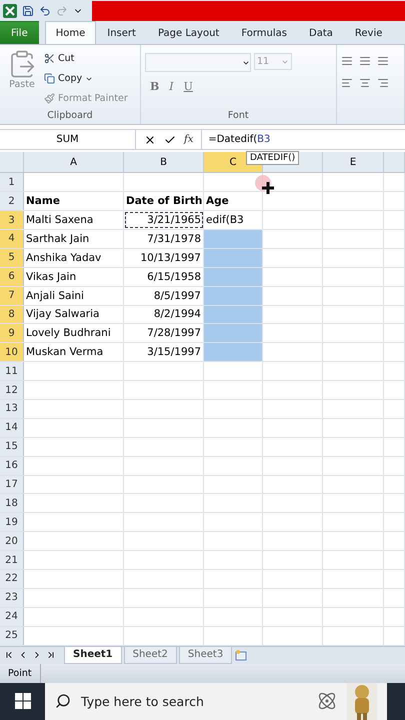 This screenshot has height=720, width=405. I want to click on table-cell: Muskan Verma, so click(74, 352).